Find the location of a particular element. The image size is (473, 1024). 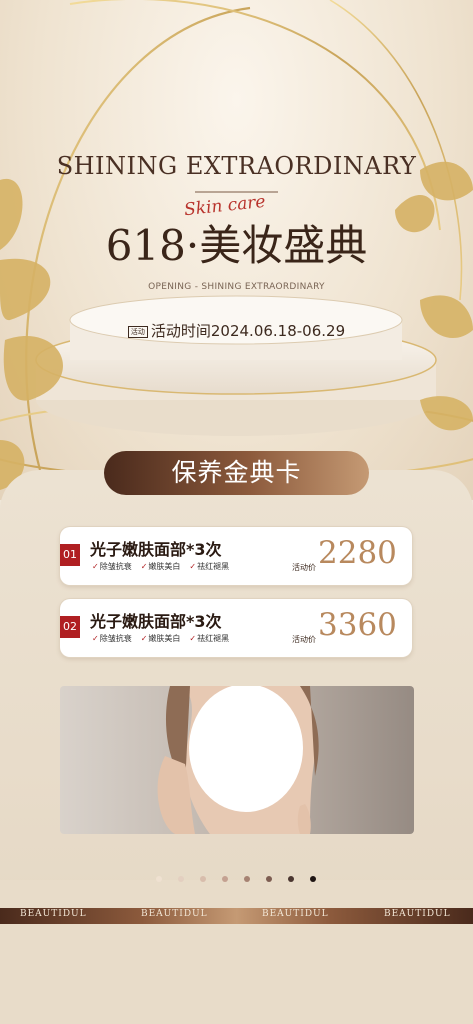

model-photo is located at coordinates (237, 760).